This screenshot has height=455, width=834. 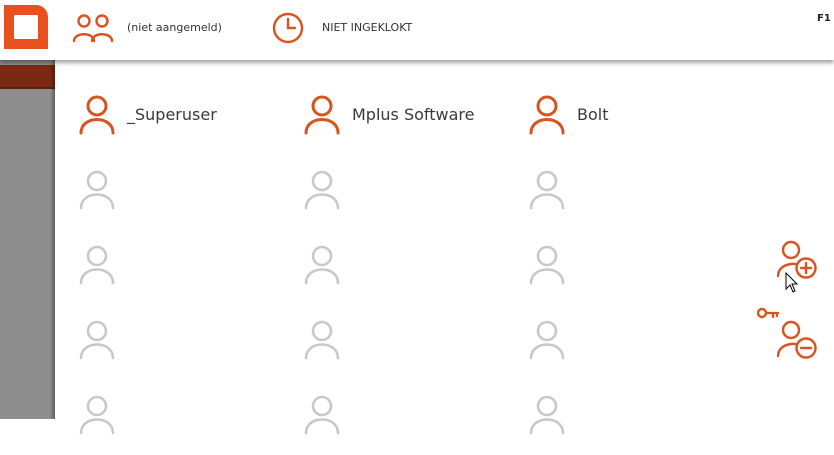 What do you see at coordinates (411, 125) in the screenshot?
I see `user-tile: Mplus Software` at bounding box center [411, 125].